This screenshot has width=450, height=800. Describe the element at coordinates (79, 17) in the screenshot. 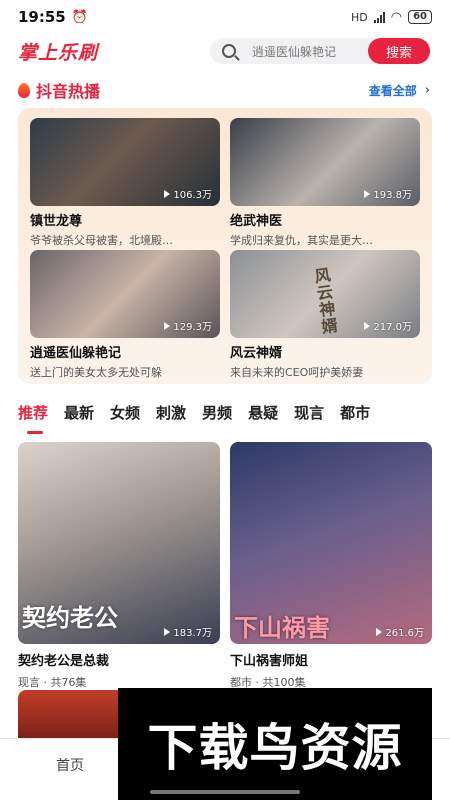

I see `alarm-icon: ⏰` at that location.